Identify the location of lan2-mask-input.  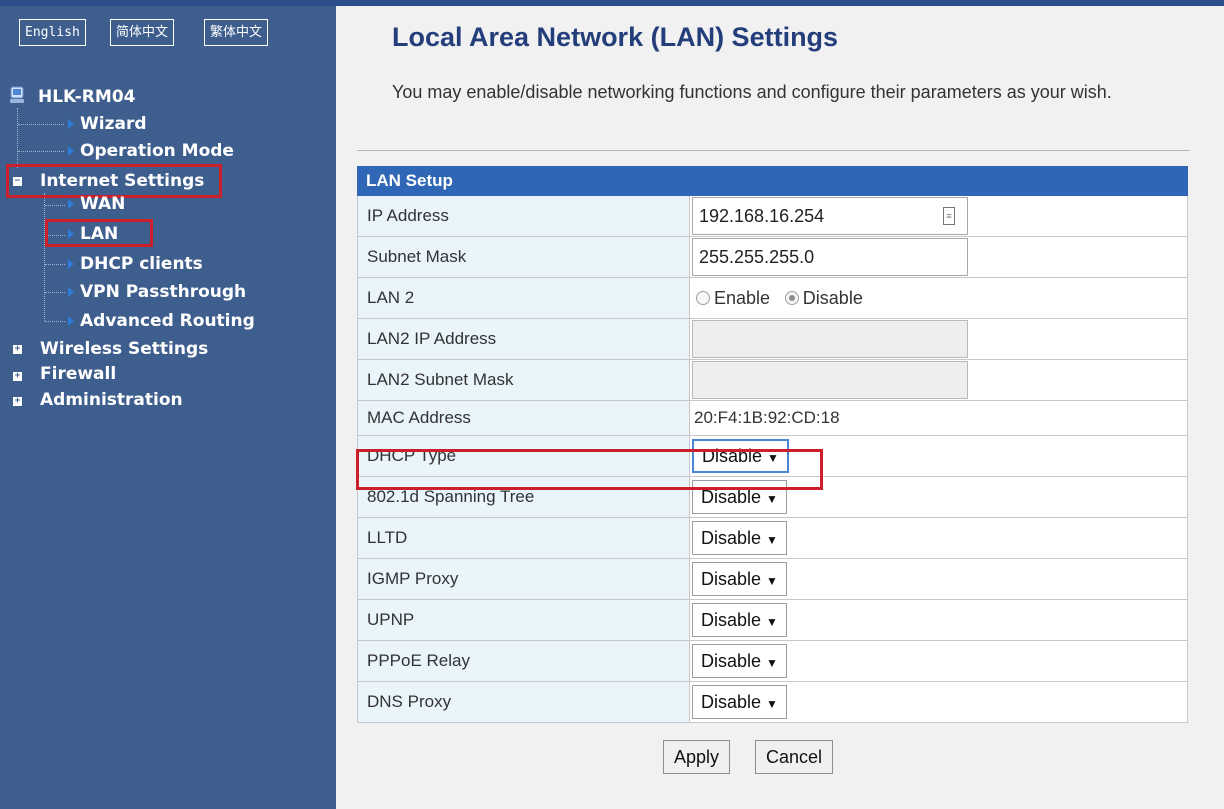
(830, 380).